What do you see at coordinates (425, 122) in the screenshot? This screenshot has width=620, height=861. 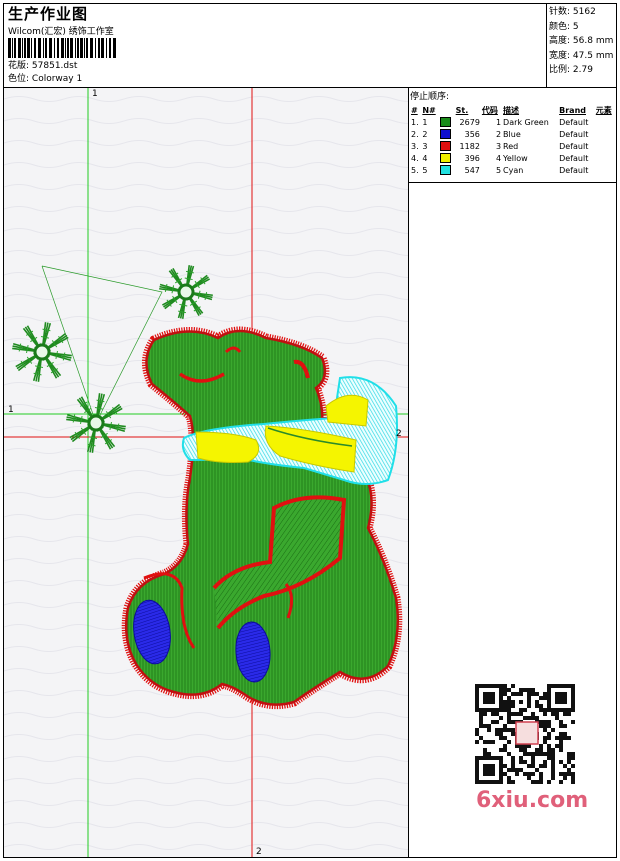 I see `row-needle: 1` at bounding box center [425, 122].